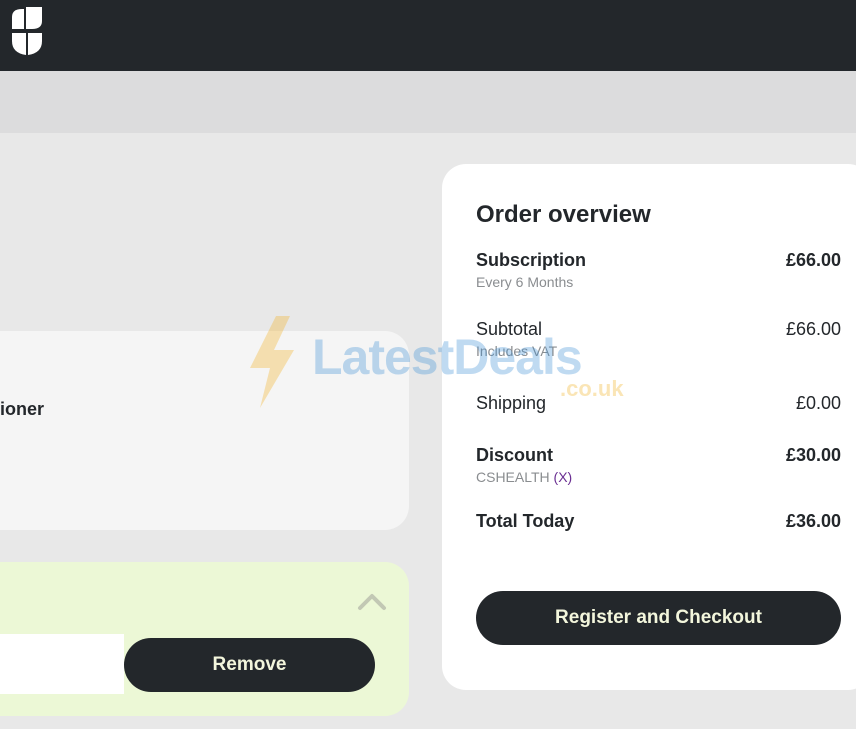 This screenshot has width=856, height=729. Describe the element at coordinates (204, 430) in the screenshot. I see `product-card: ioner` at that location.